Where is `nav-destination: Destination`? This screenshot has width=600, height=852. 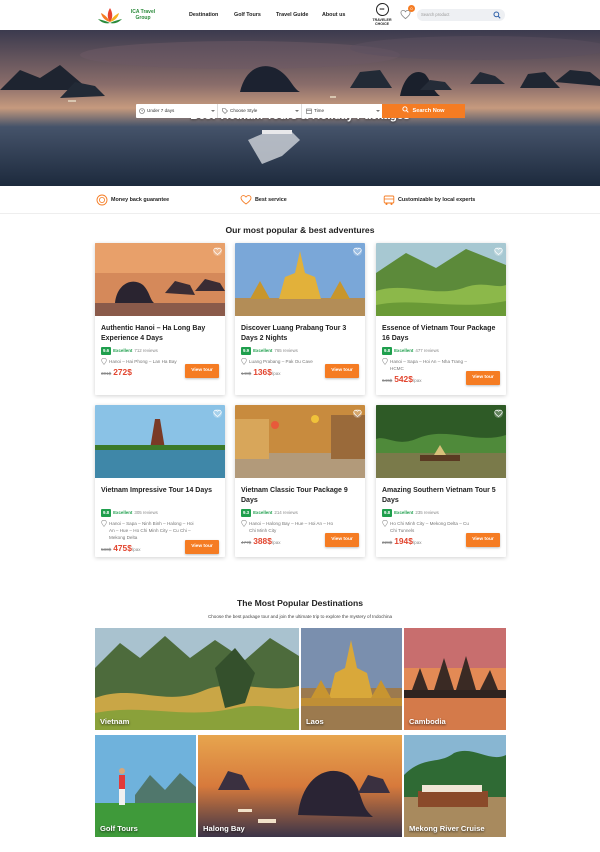
nav-destination: Destination is located at coordinates (203, 15).